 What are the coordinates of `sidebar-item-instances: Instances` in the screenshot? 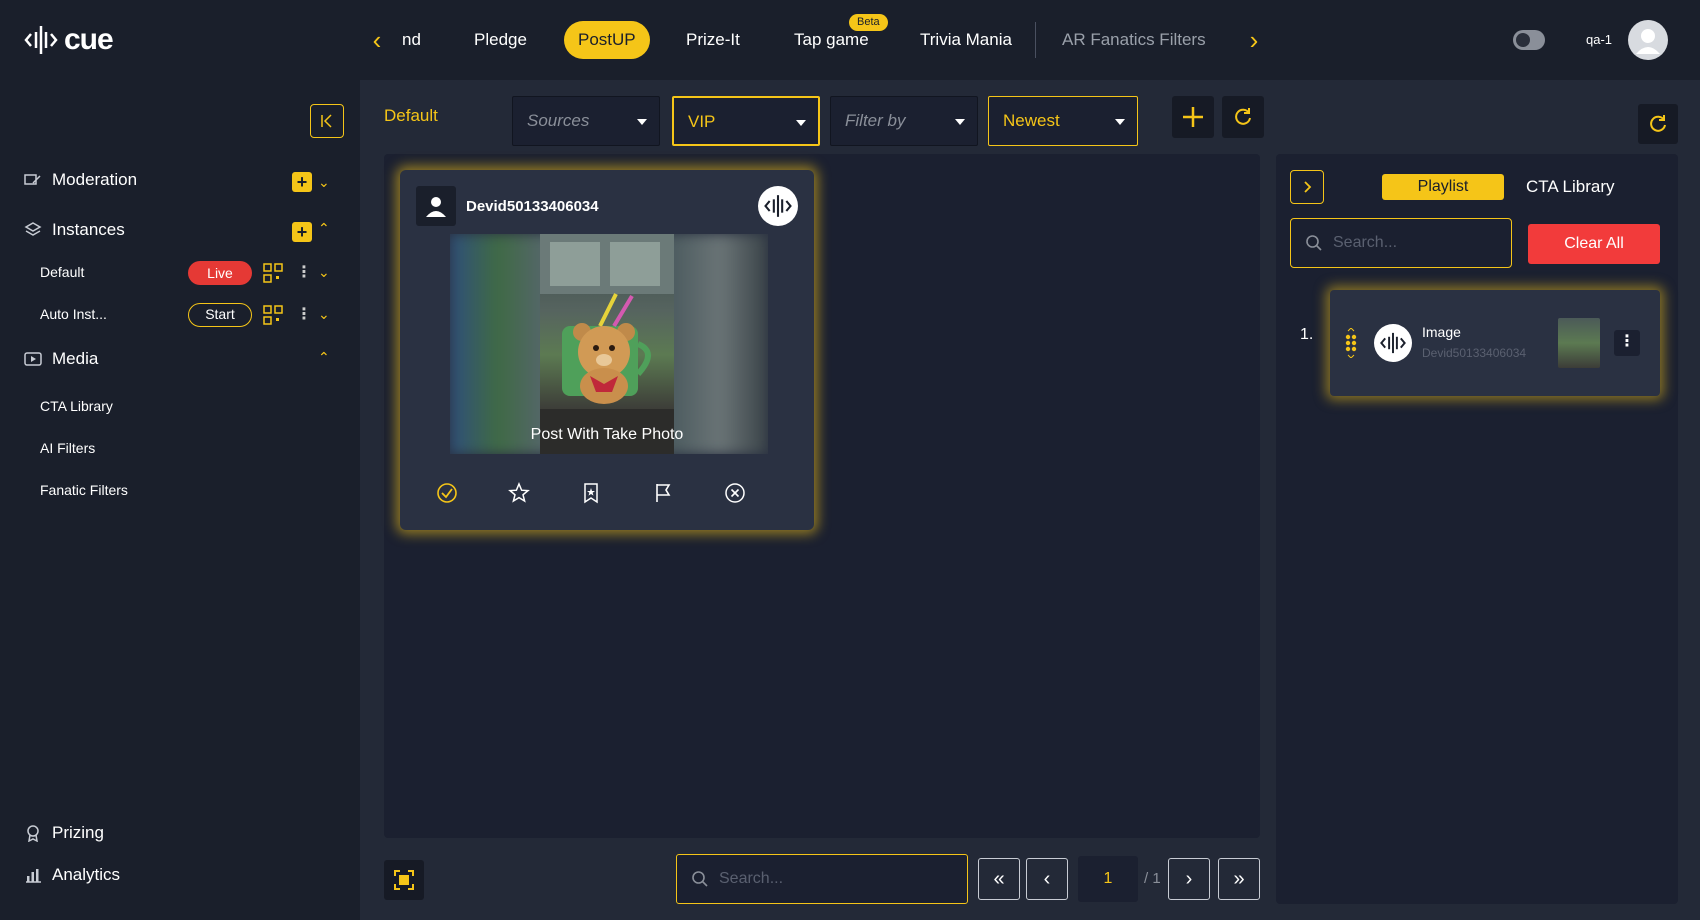 It's located at (74, 230).